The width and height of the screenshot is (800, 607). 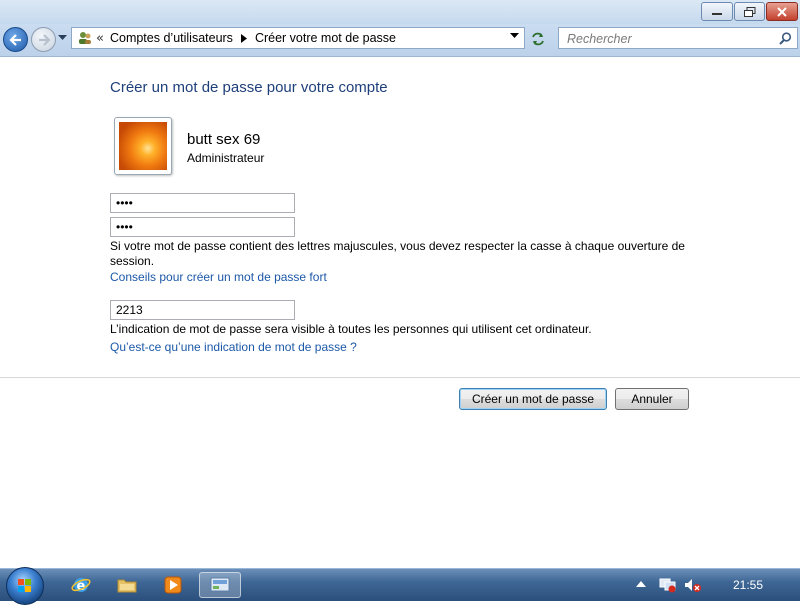 I want to click on search-icon, so click(x=785, y=38).